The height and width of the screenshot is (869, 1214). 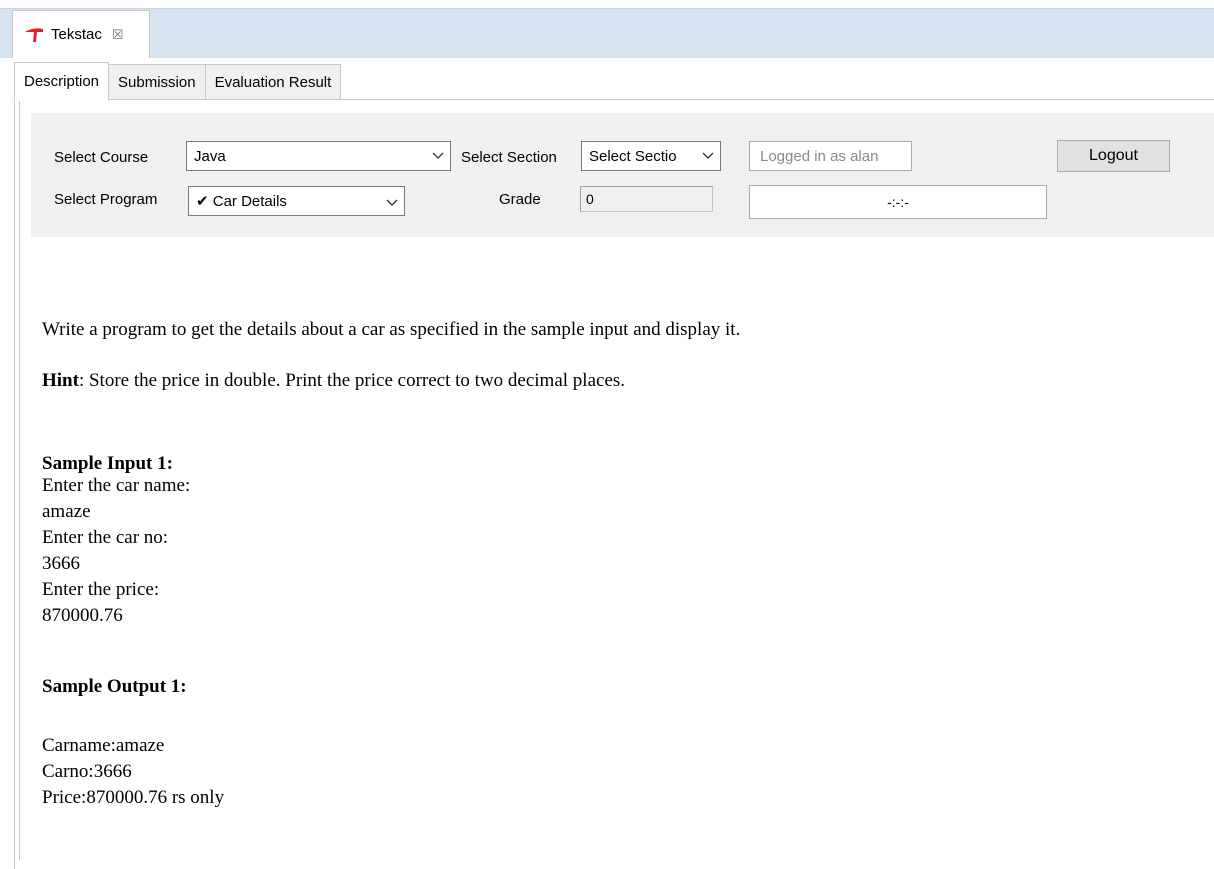 What do you see at coordinates (133, 797) in the screenshot?
I see `sample-output-line: Price:870000.76 rs only` at bounding box center [133, 797].